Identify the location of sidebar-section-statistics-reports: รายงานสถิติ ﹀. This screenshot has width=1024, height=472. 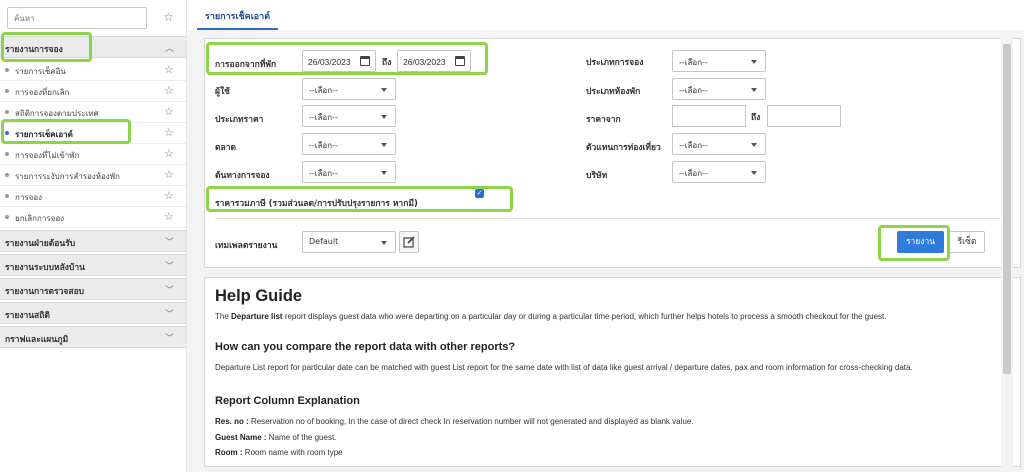
(93, 313).